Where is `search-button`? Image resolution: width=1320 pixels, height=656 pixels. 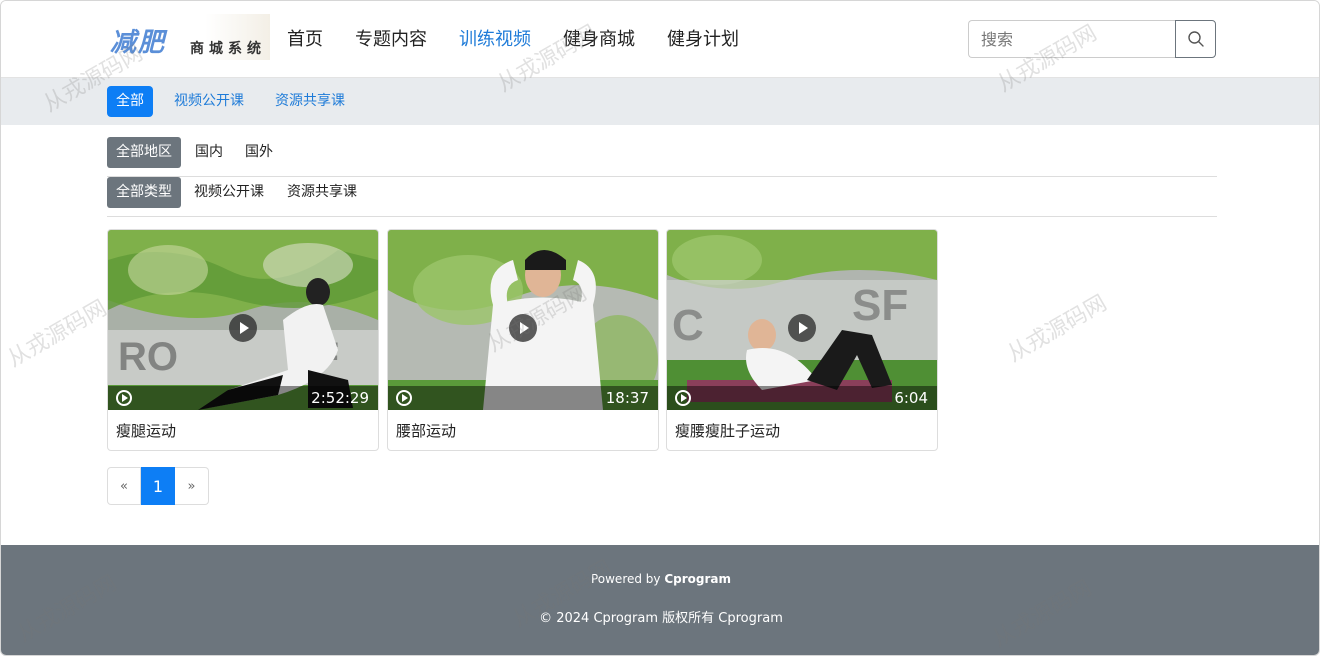
search-button is located at coordinates (1195, 39).